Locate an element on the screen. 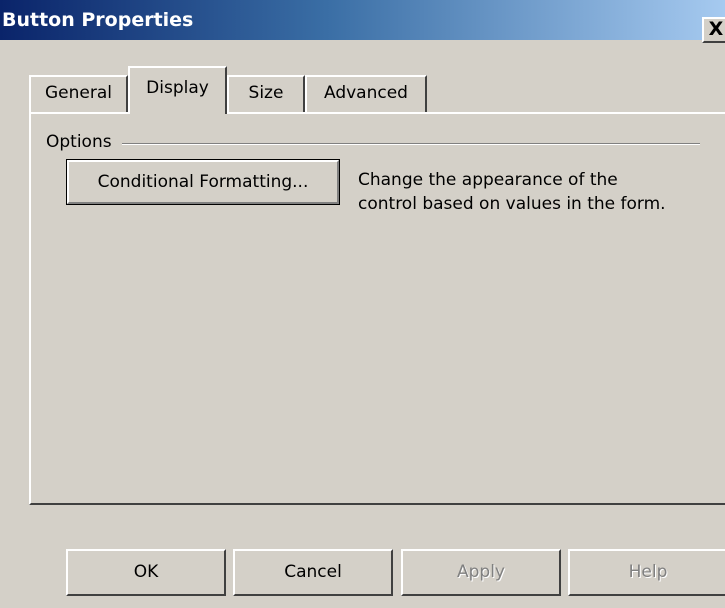  ok-button-label: OK is located at coordinates (146, 572).